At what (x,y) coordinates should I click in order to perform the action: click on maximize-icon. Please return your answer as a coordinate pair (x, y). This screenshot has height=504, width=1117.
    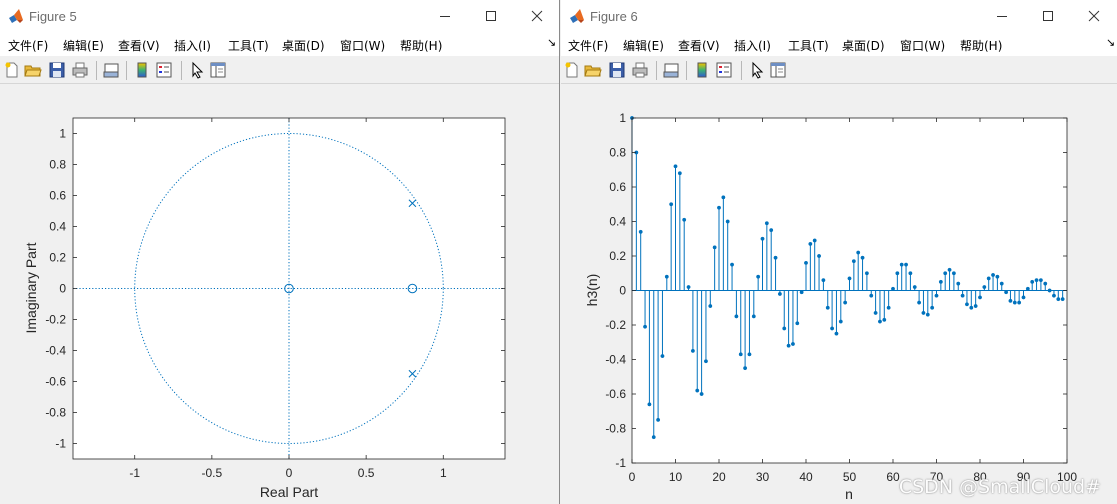
    Looking at the image, I should click on (1048, 16).